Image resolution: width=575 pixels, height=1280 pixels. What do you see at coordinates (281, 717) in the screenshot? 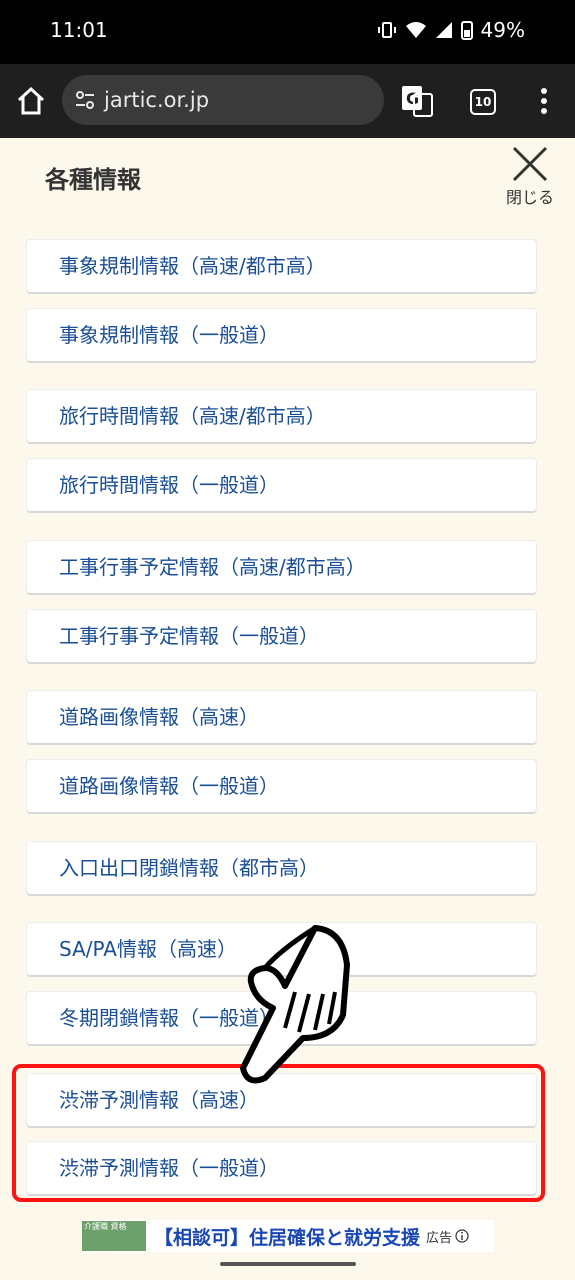
I see `menu-item: 道路画像情報（高速）` at bounding box center [281, 717].